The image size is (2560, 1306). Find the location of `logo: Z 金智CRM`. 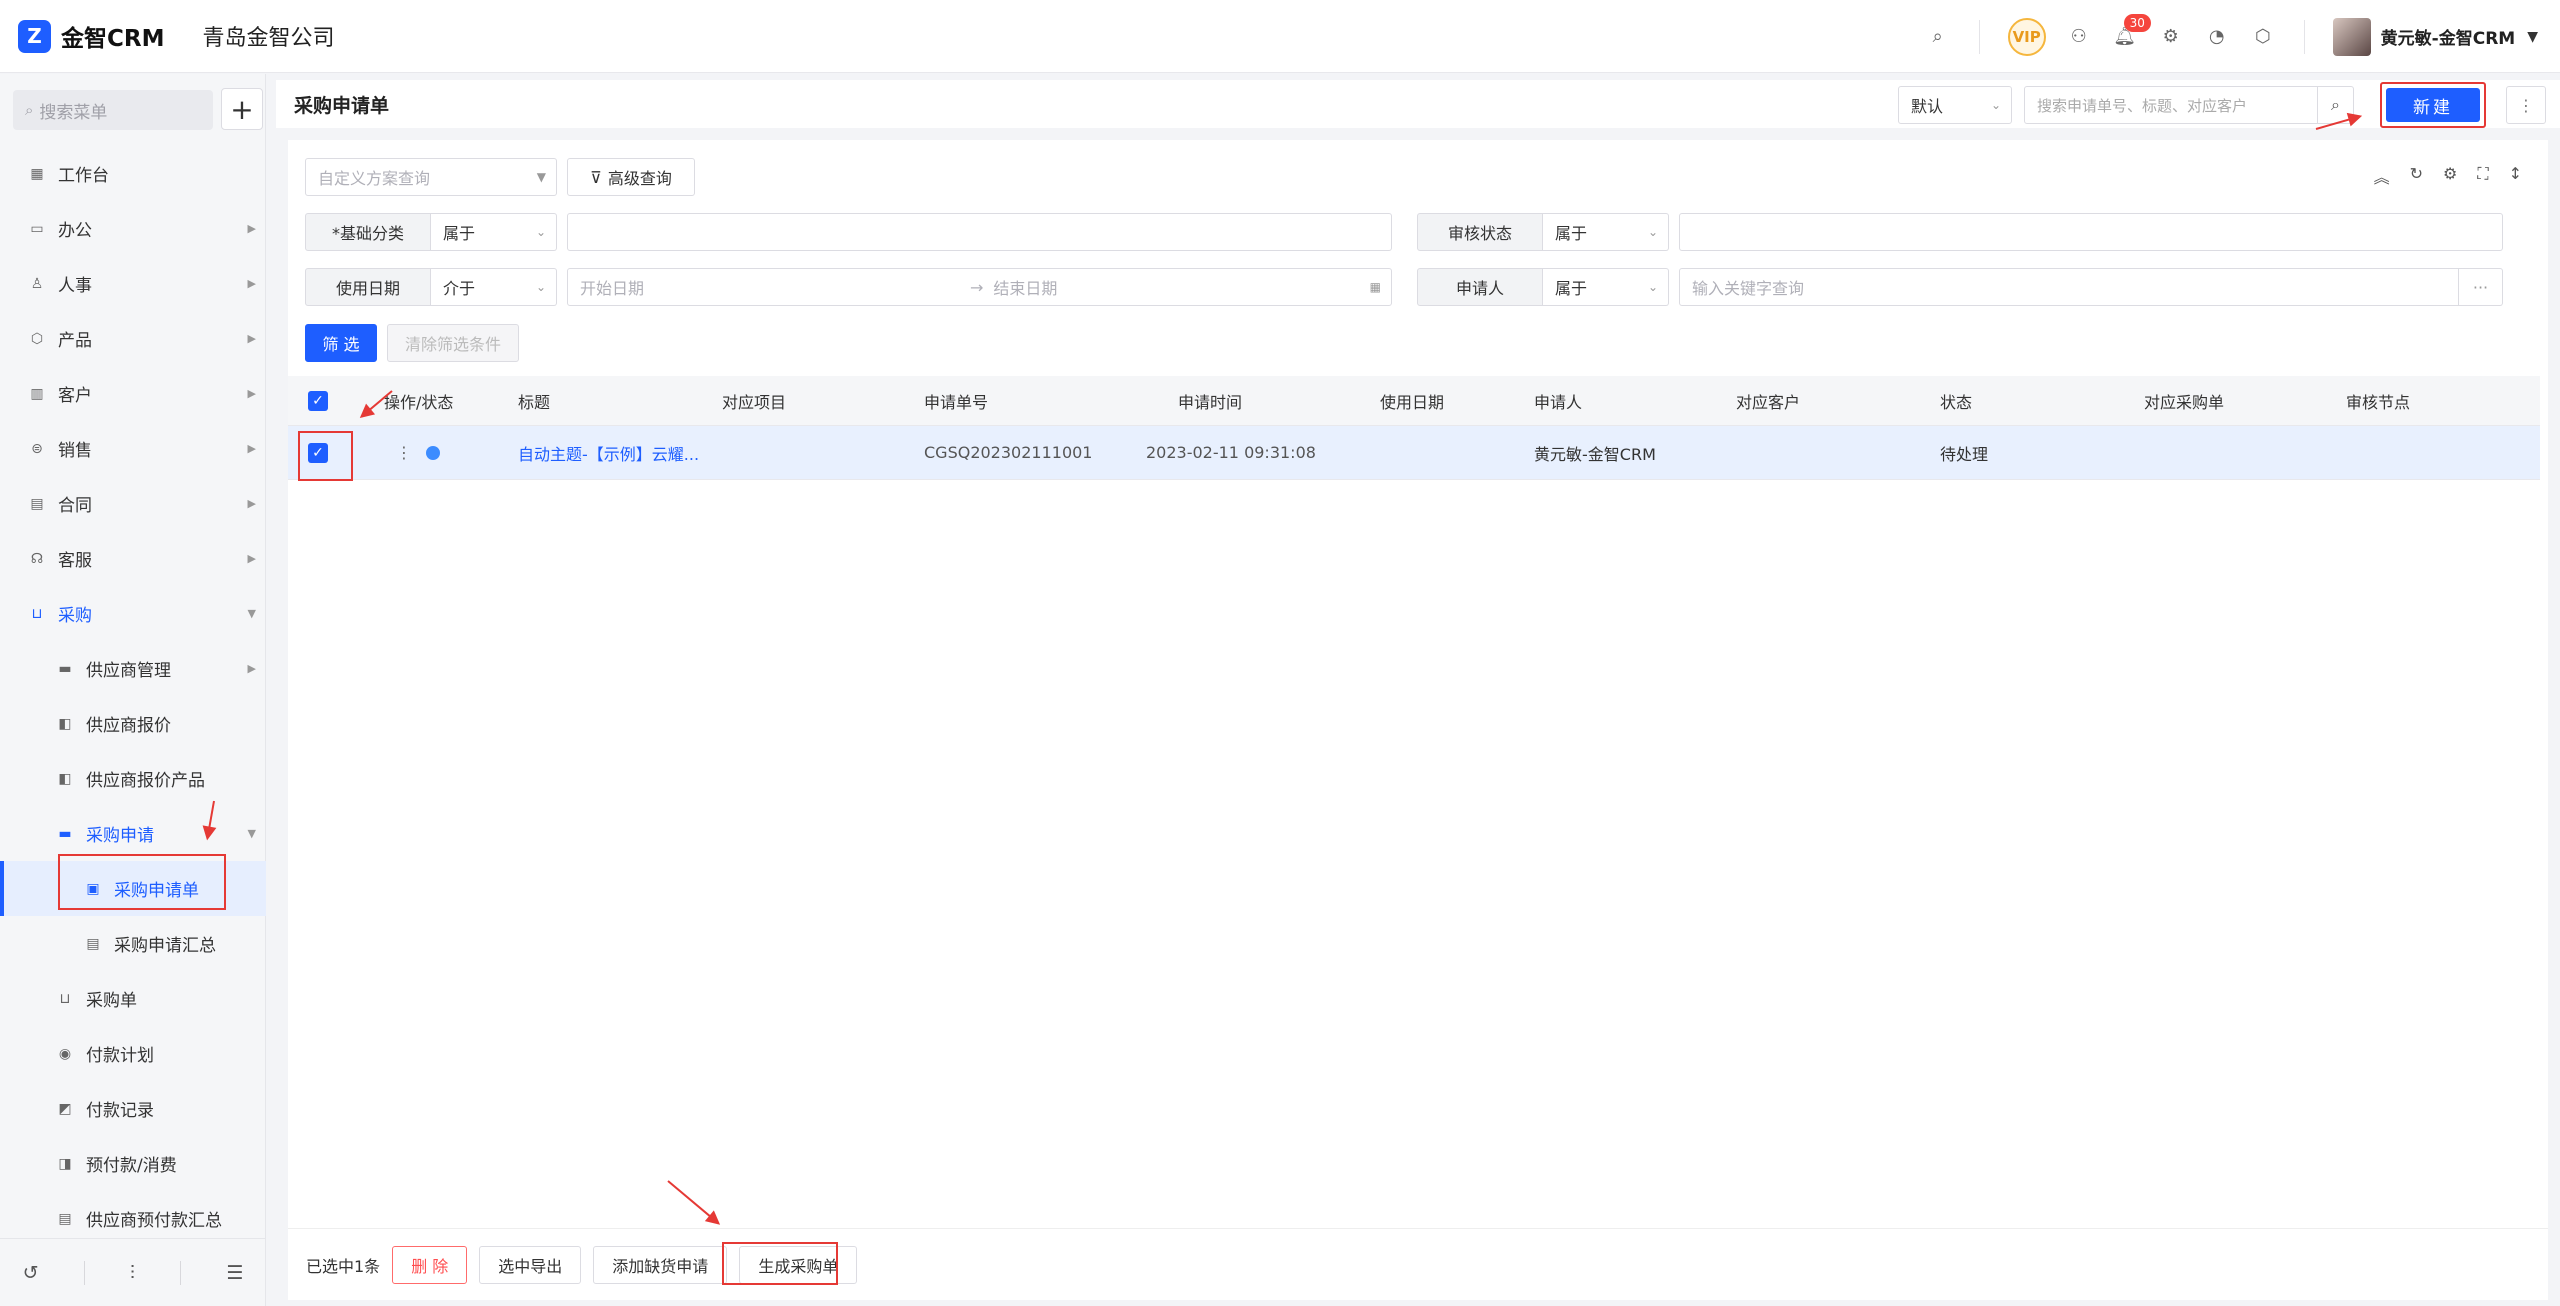

logo: Z 金智CRM is located at coordinates (91, 36).